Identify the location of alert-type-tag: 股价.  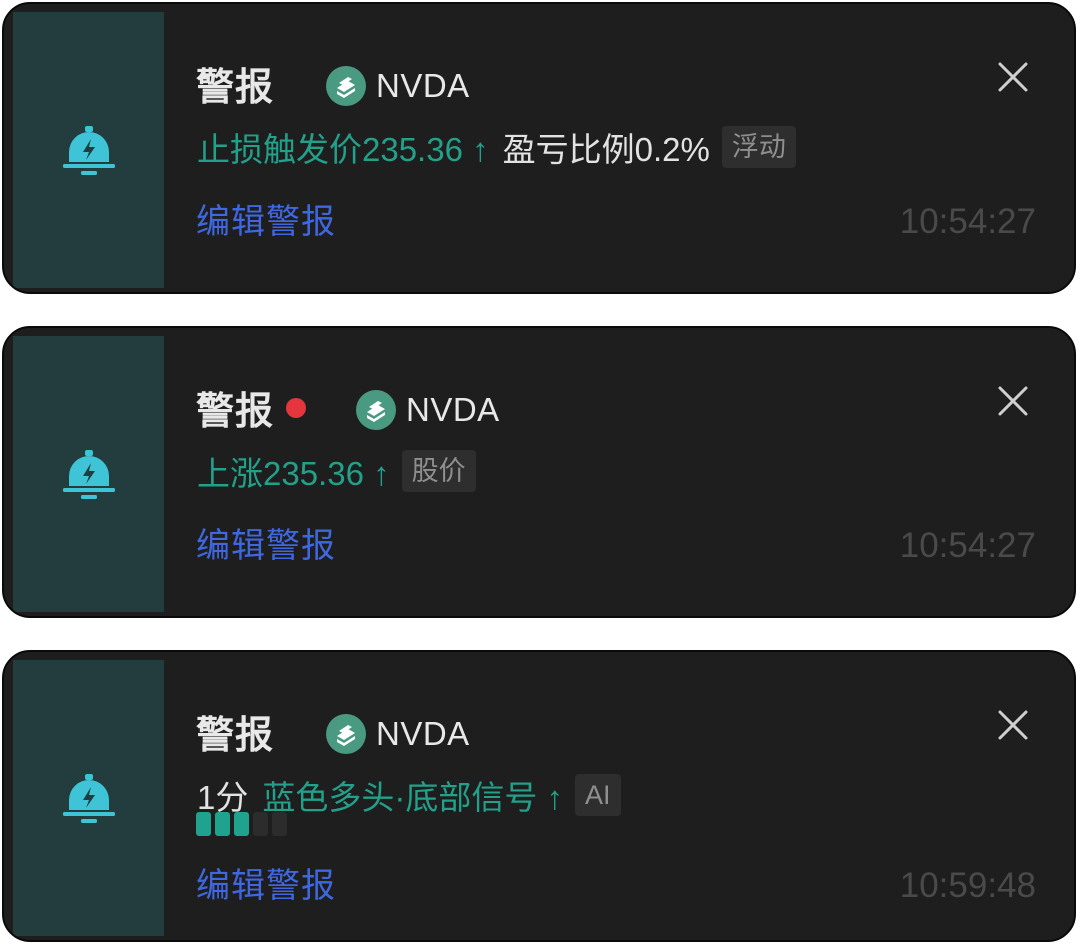
(438, 471).